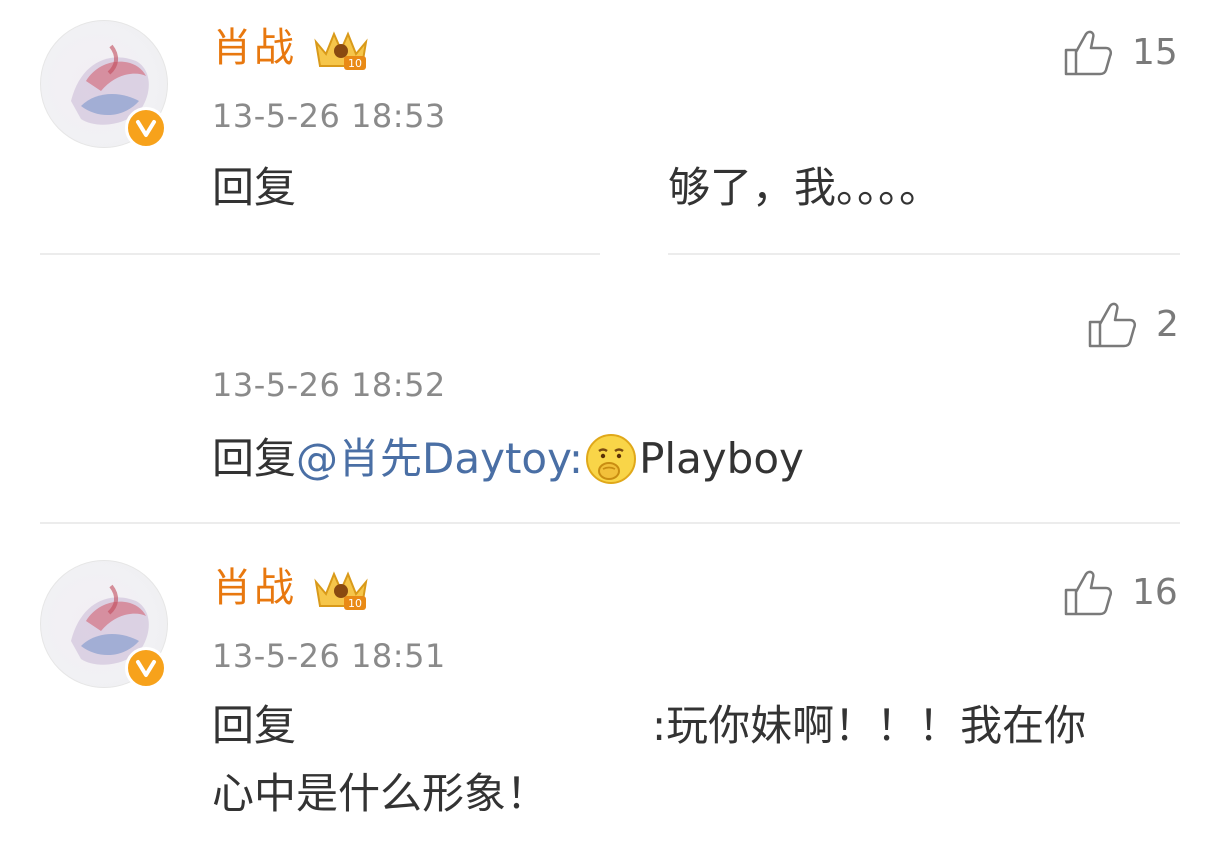 This screenshot has width=1220, height=857. I want to click on timestamp: 13-5-26 18:52, so click(329, 385).